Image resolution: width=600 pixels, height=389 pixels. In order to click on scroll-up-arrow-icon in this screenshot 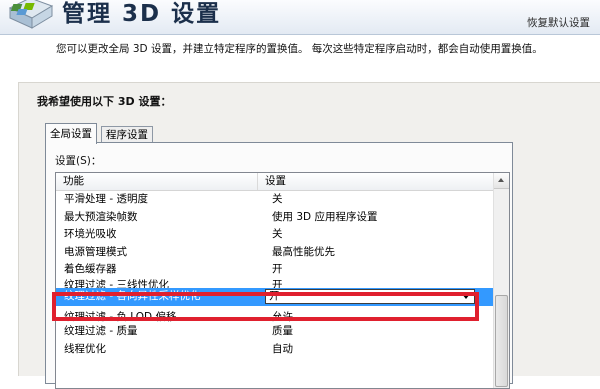, I will do `click(501, 181)`.